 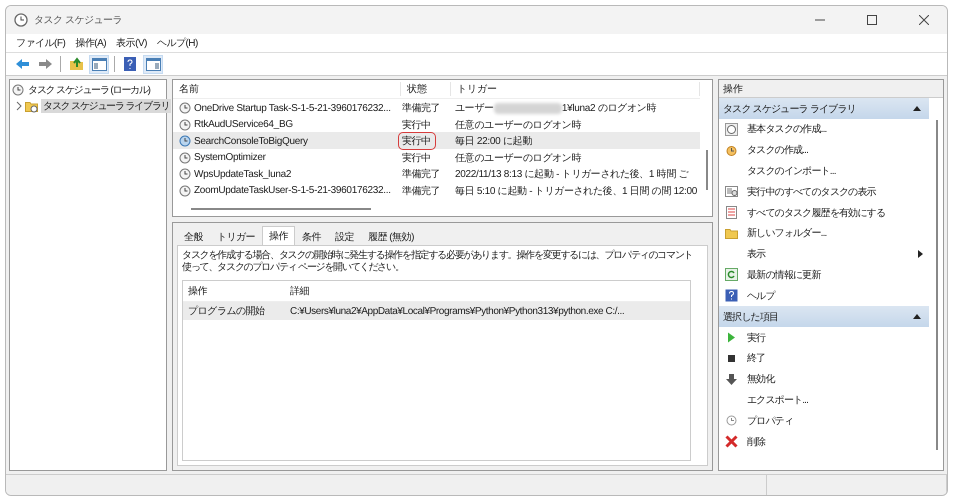 I want to click on column-header: 詳細, so click(x=457, y=291).